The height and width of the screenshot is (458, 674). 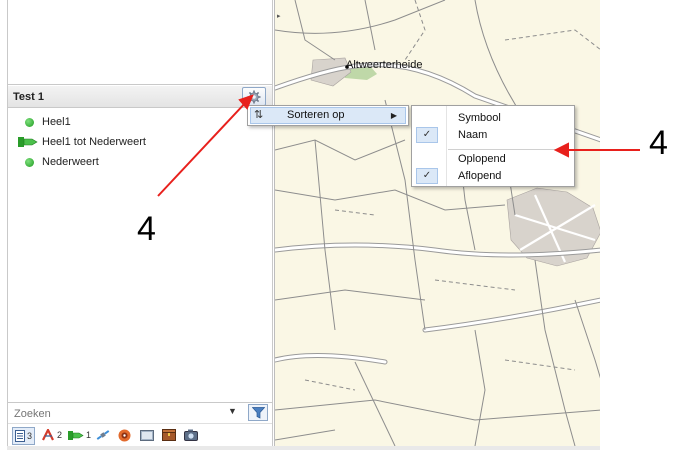 I want to click on layer-title: Test 1, so click(x=28, y=97).